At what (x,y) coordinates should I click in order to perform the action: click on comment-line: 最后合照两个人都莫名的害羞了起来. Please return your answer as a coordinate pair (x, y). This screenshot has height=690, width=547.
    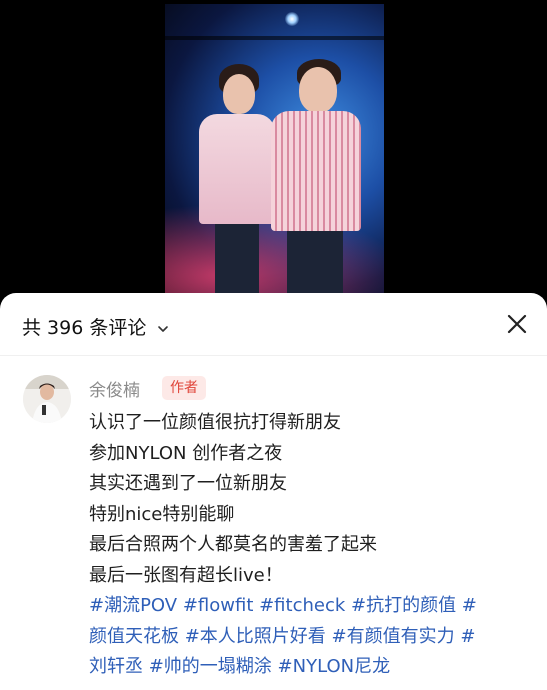
    Looking at the image, I should click on (233, 544).